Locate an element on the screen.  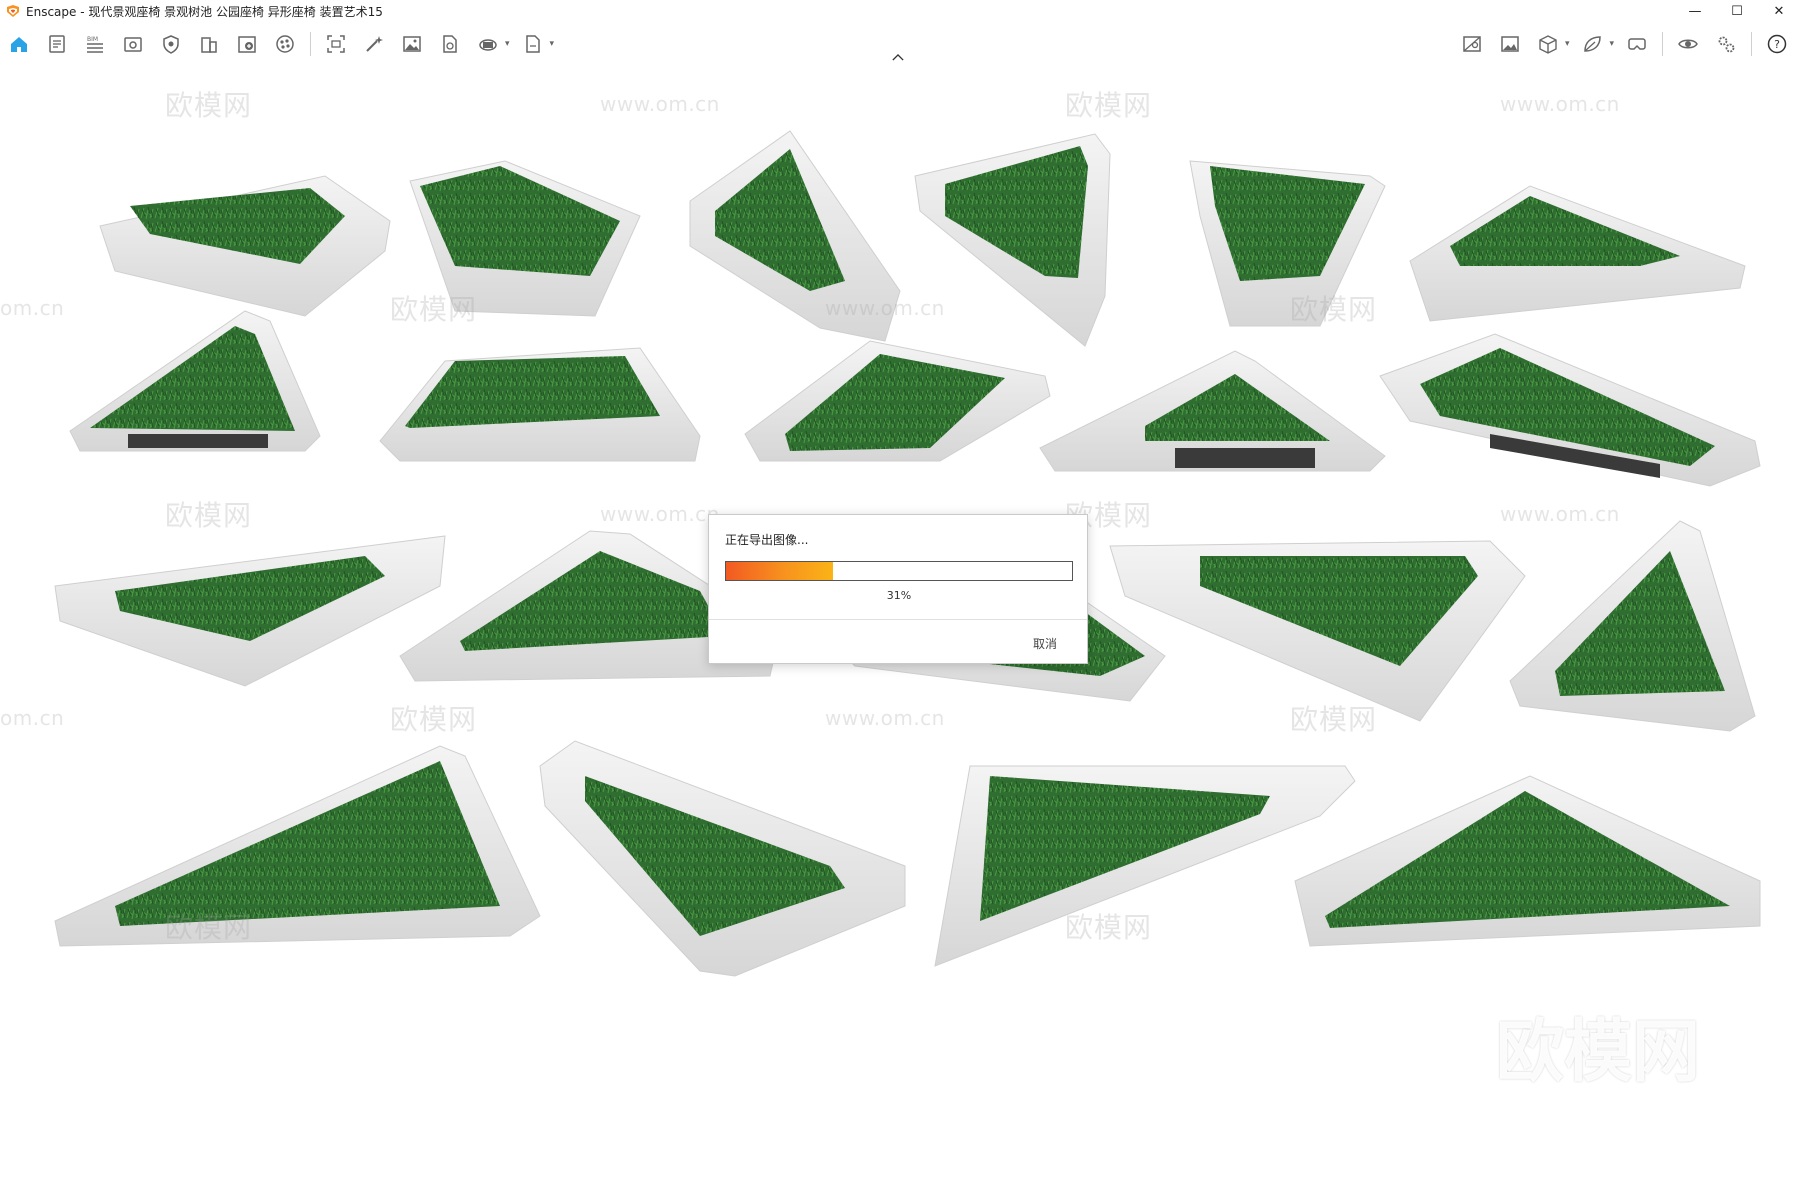
brand-watermark: 欧模网 is located at coordinates (1597, 1052).